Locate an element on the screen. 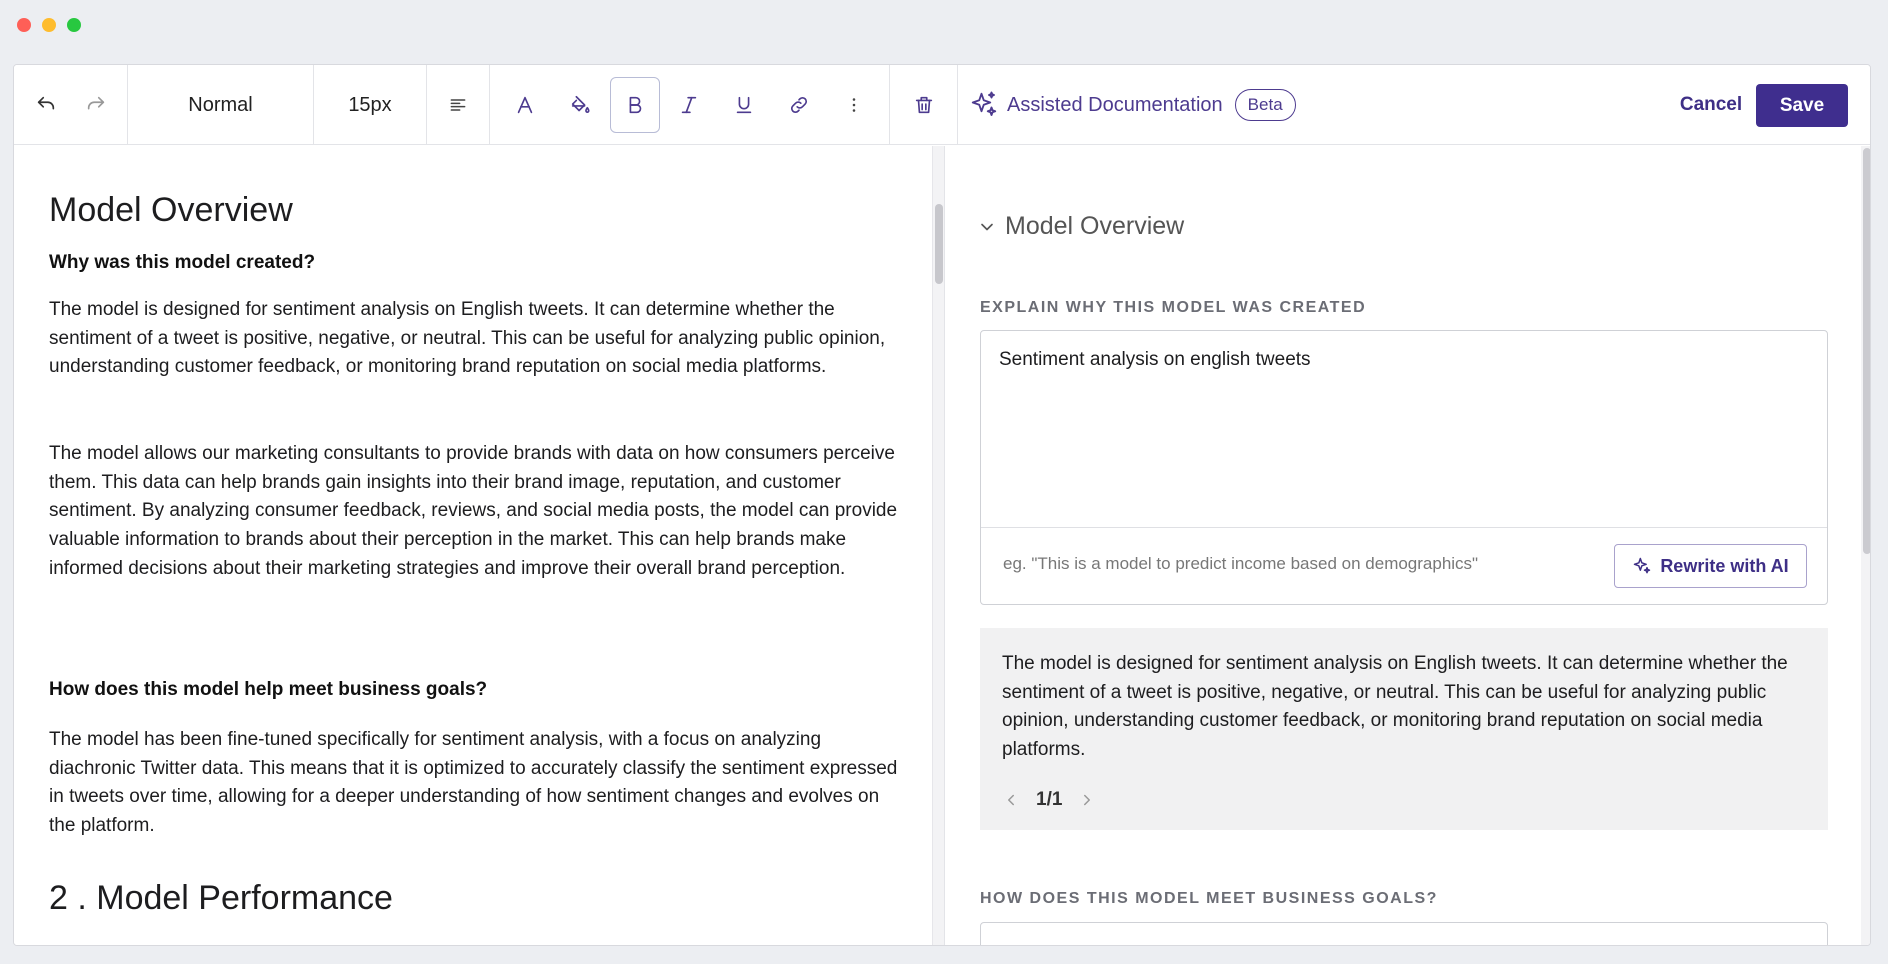 This screenshot has width=1888, height=964. section-toggle: Model Overview is located at coordinates (1080, 226).